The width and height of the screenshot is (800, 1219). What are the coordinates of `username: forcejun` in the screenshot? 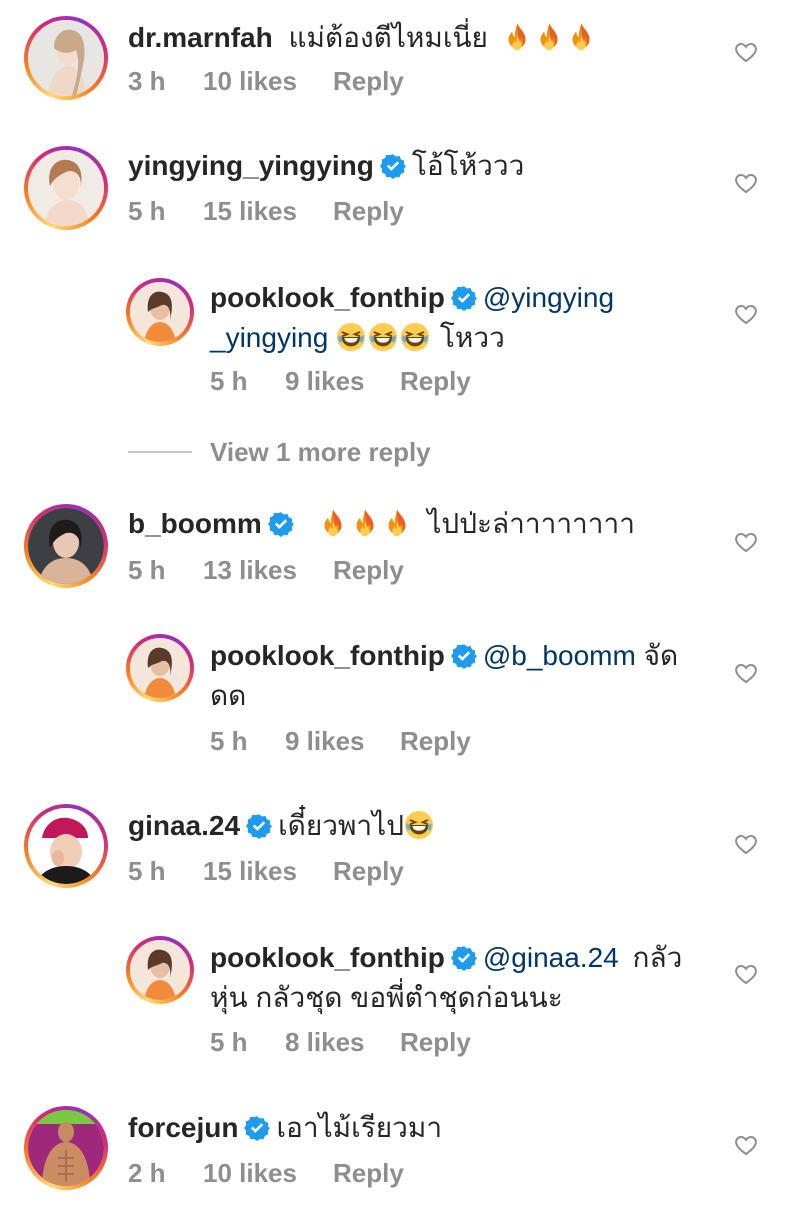 It's located at (183, 1127).